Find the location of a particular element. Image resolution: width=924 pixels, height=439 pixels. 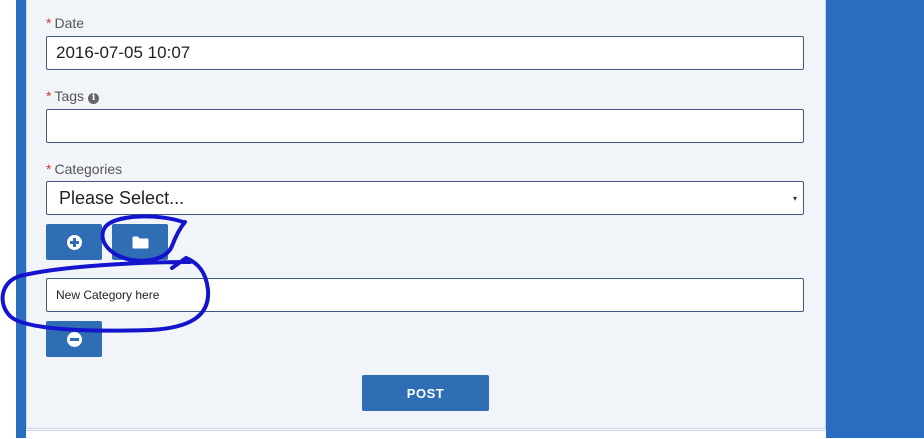

tags-label: * Tags i is located at coordinates (73, 96).